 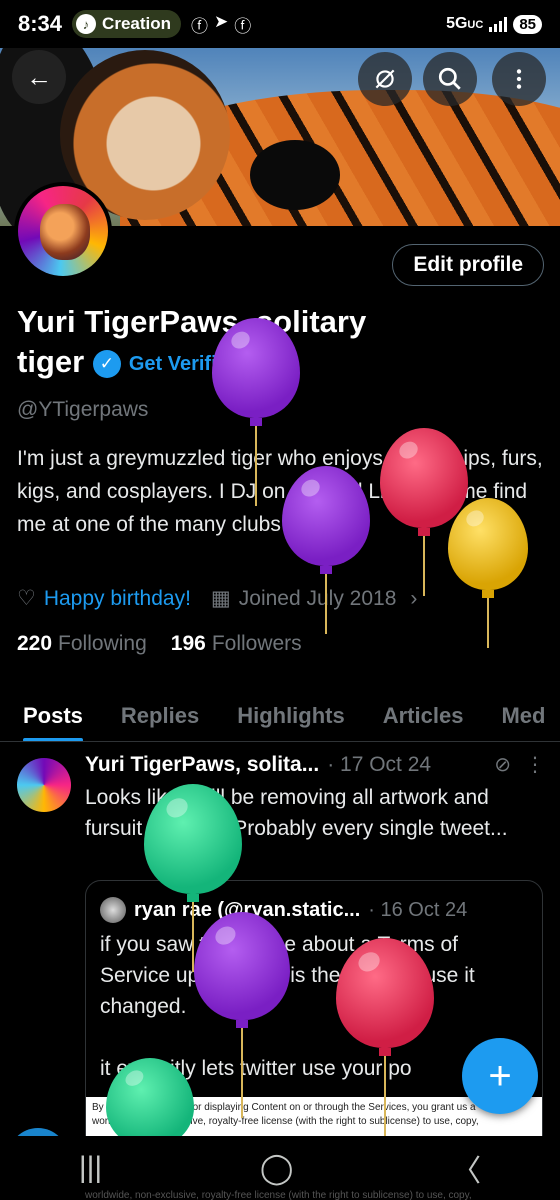 I want to click on joined-label: Joined July 2018, so click(x=317, y=598).